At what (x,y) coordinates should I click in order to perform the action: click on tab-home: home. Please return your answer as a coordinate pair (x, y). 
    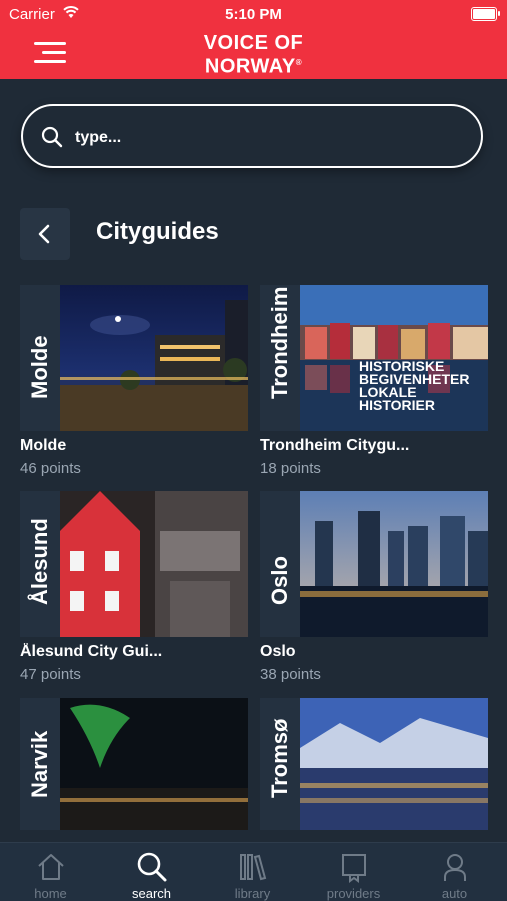
    Looking at the image, I should click on (50, 872).